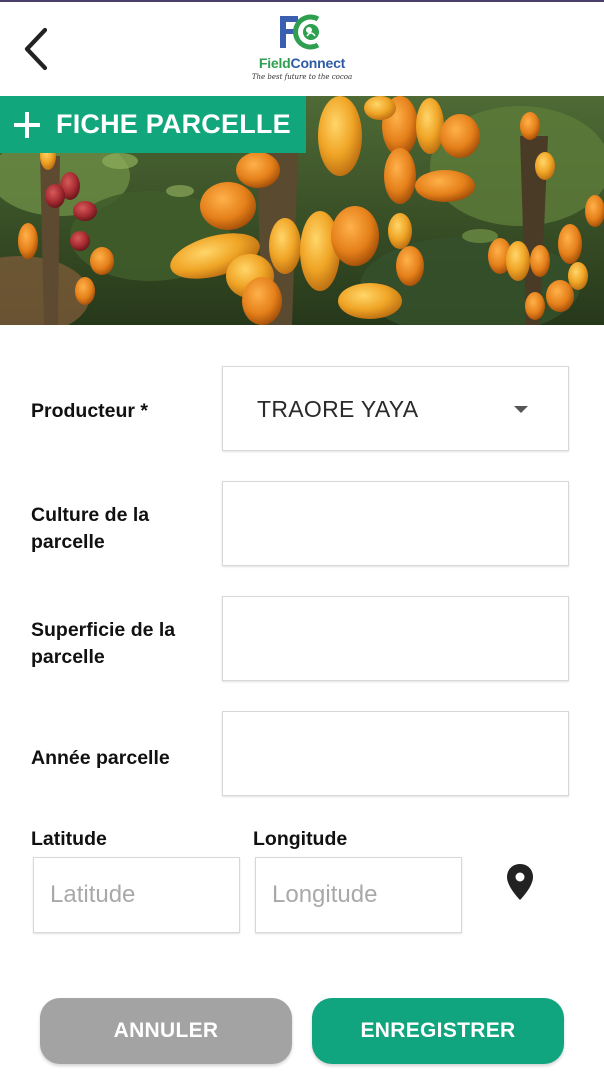 Image resolution: width=604 pixels, height=1080 pixels. Describe the element at coordinates (166, 1031) in the screenshot. I see `cancel-button: ANNULER` at that location.